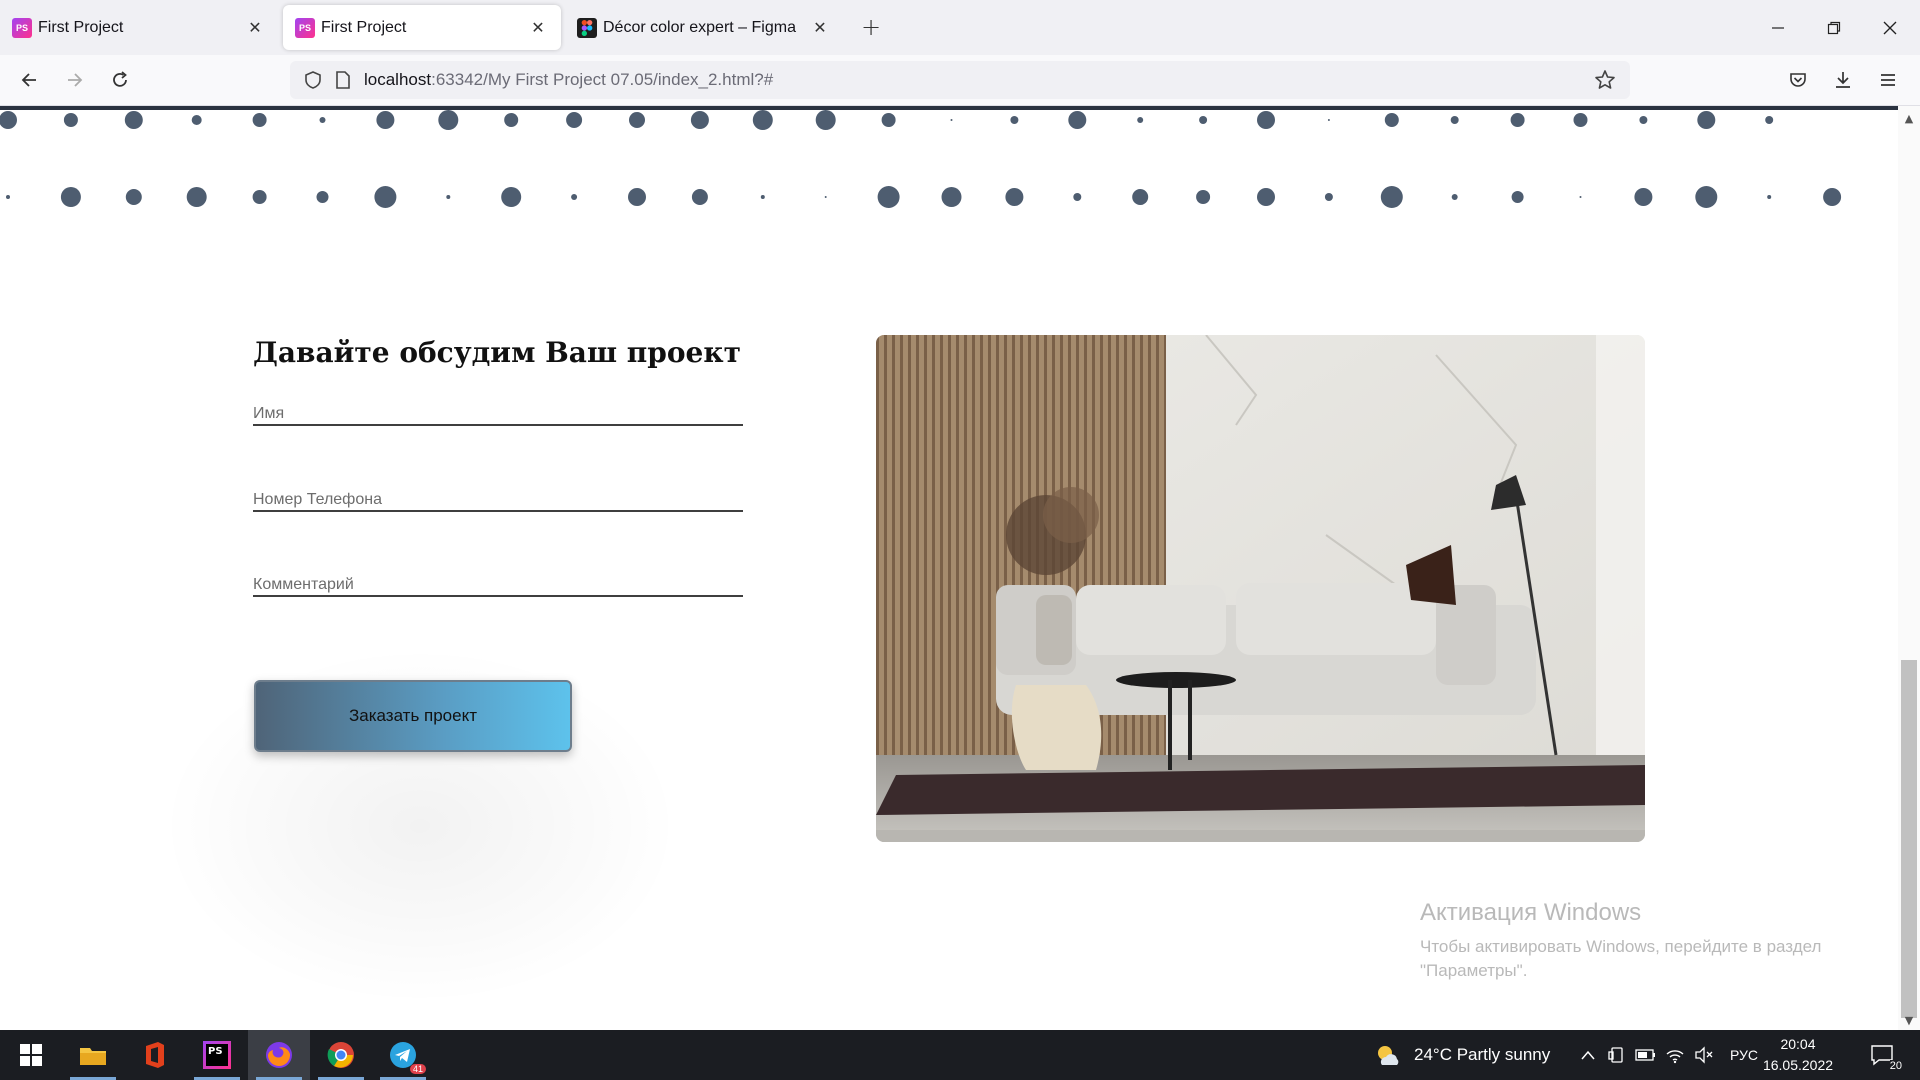 The width and height of the screenshot is (1920, 1080). I want to click on figma-icon, so click(587, 27).